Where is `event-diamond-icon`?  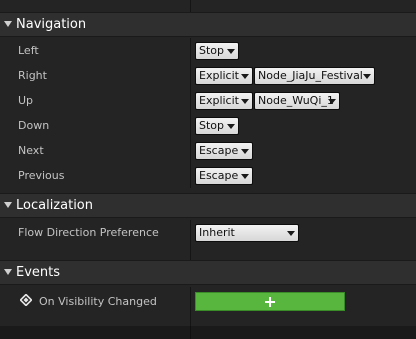
event-diamond-icon is located at coordinates (26, 300).